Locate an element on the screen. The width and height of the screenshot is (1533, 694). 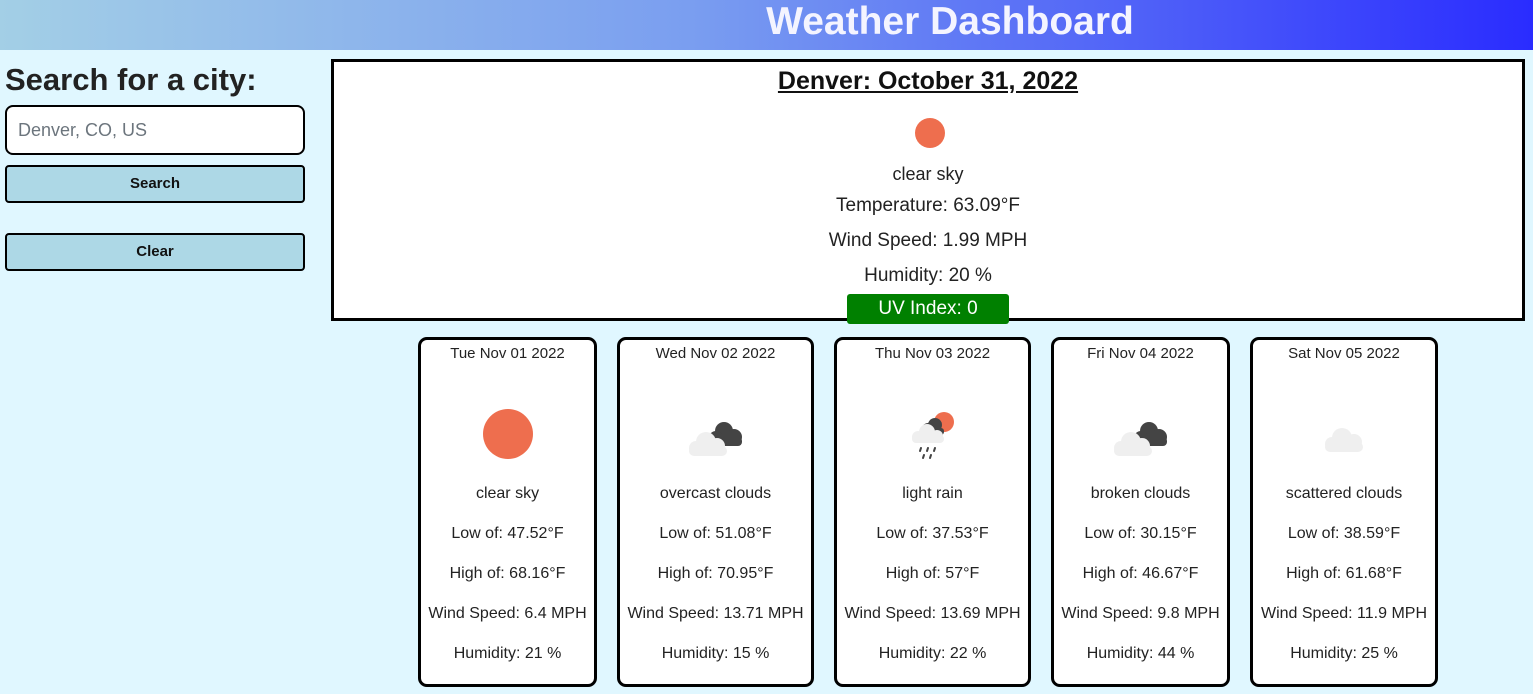
forecast-wind-speed: Wind Speed: 13.69 MPH is located at coordinates (932, 613).